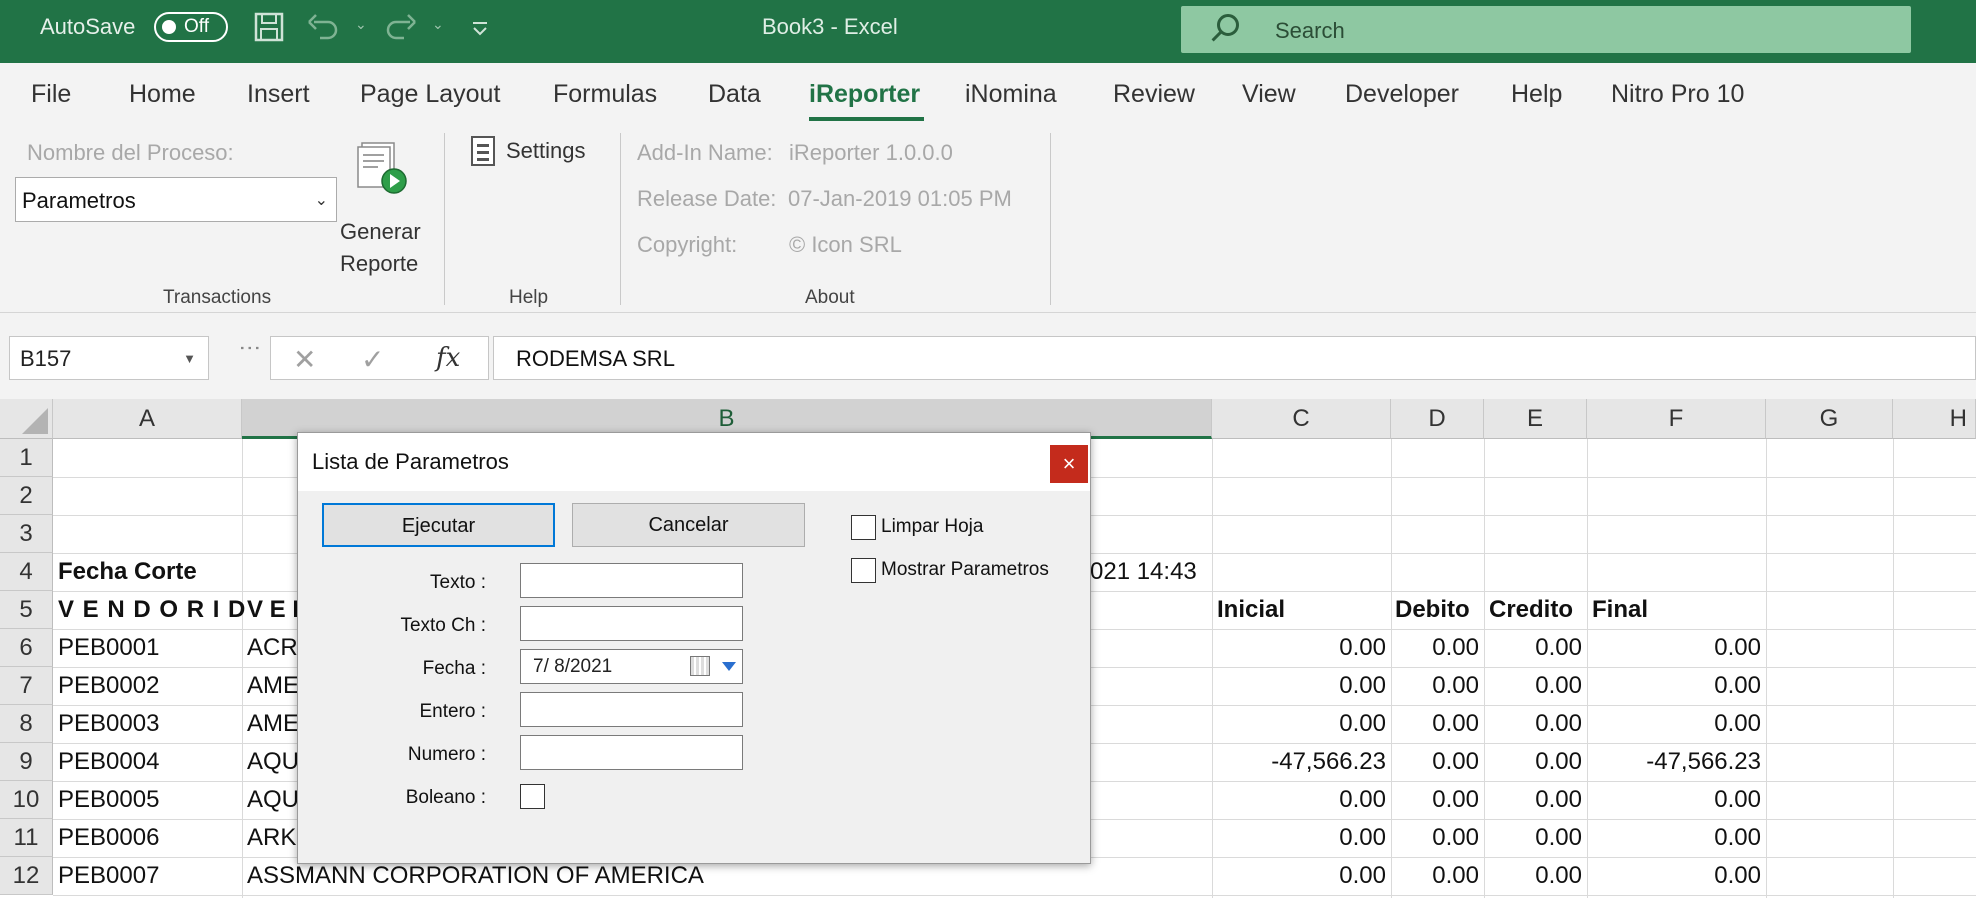 The height and width of the screenshot is (898, 1976). What do you see at coordinates (1299, 762) in the screenshot?
I see `cell-c9: -47,566.23` at bounding box center [1299, 762].